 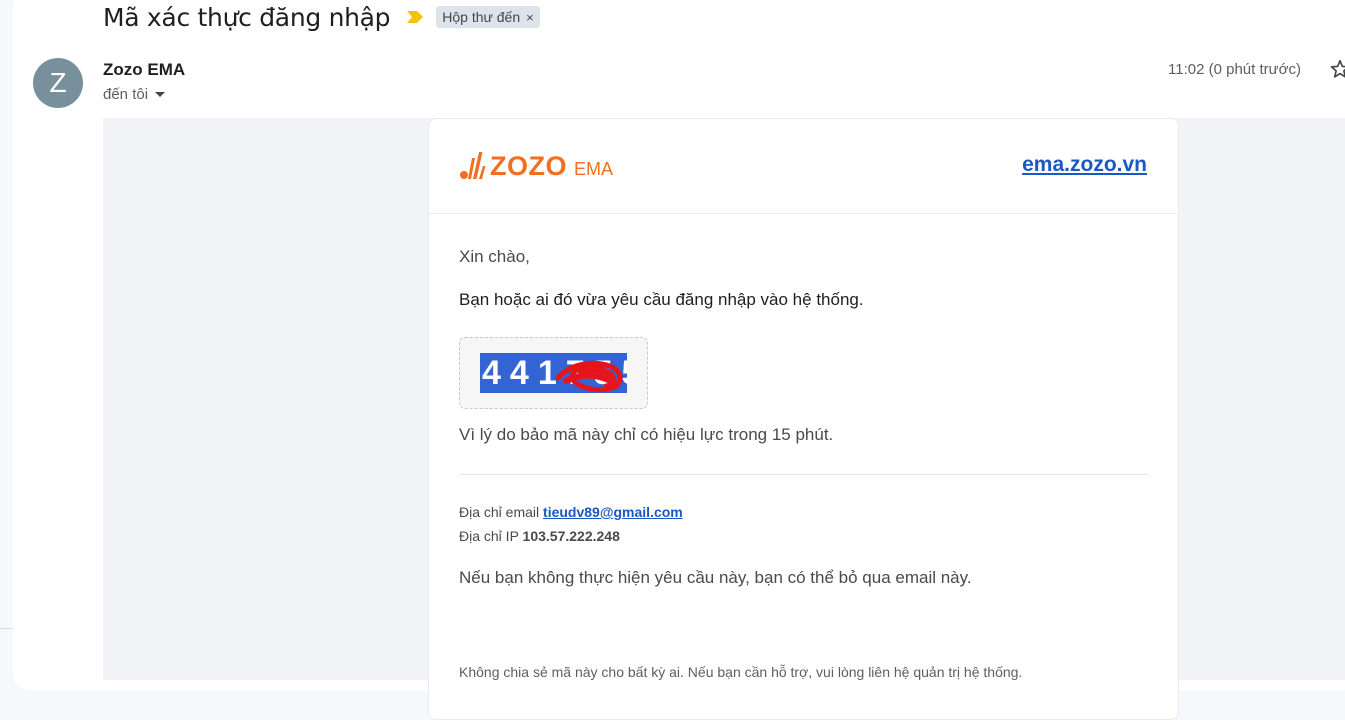 What do you see at coordinates (160, 94) in the screenshot?
I see `caret-down-icon` at bounding box center [160, 94].